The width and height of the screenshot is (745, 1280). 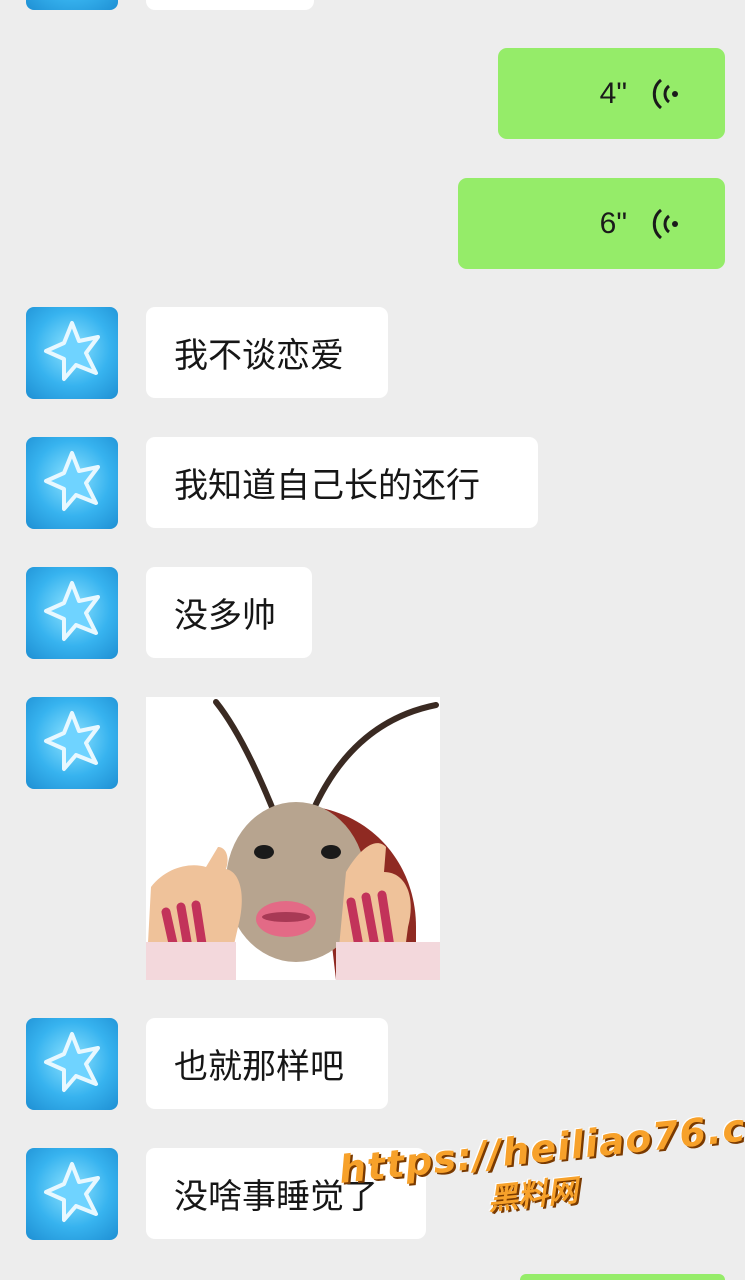 I want to click on voice-message-bubble: 4", so click(x=611, y=93).